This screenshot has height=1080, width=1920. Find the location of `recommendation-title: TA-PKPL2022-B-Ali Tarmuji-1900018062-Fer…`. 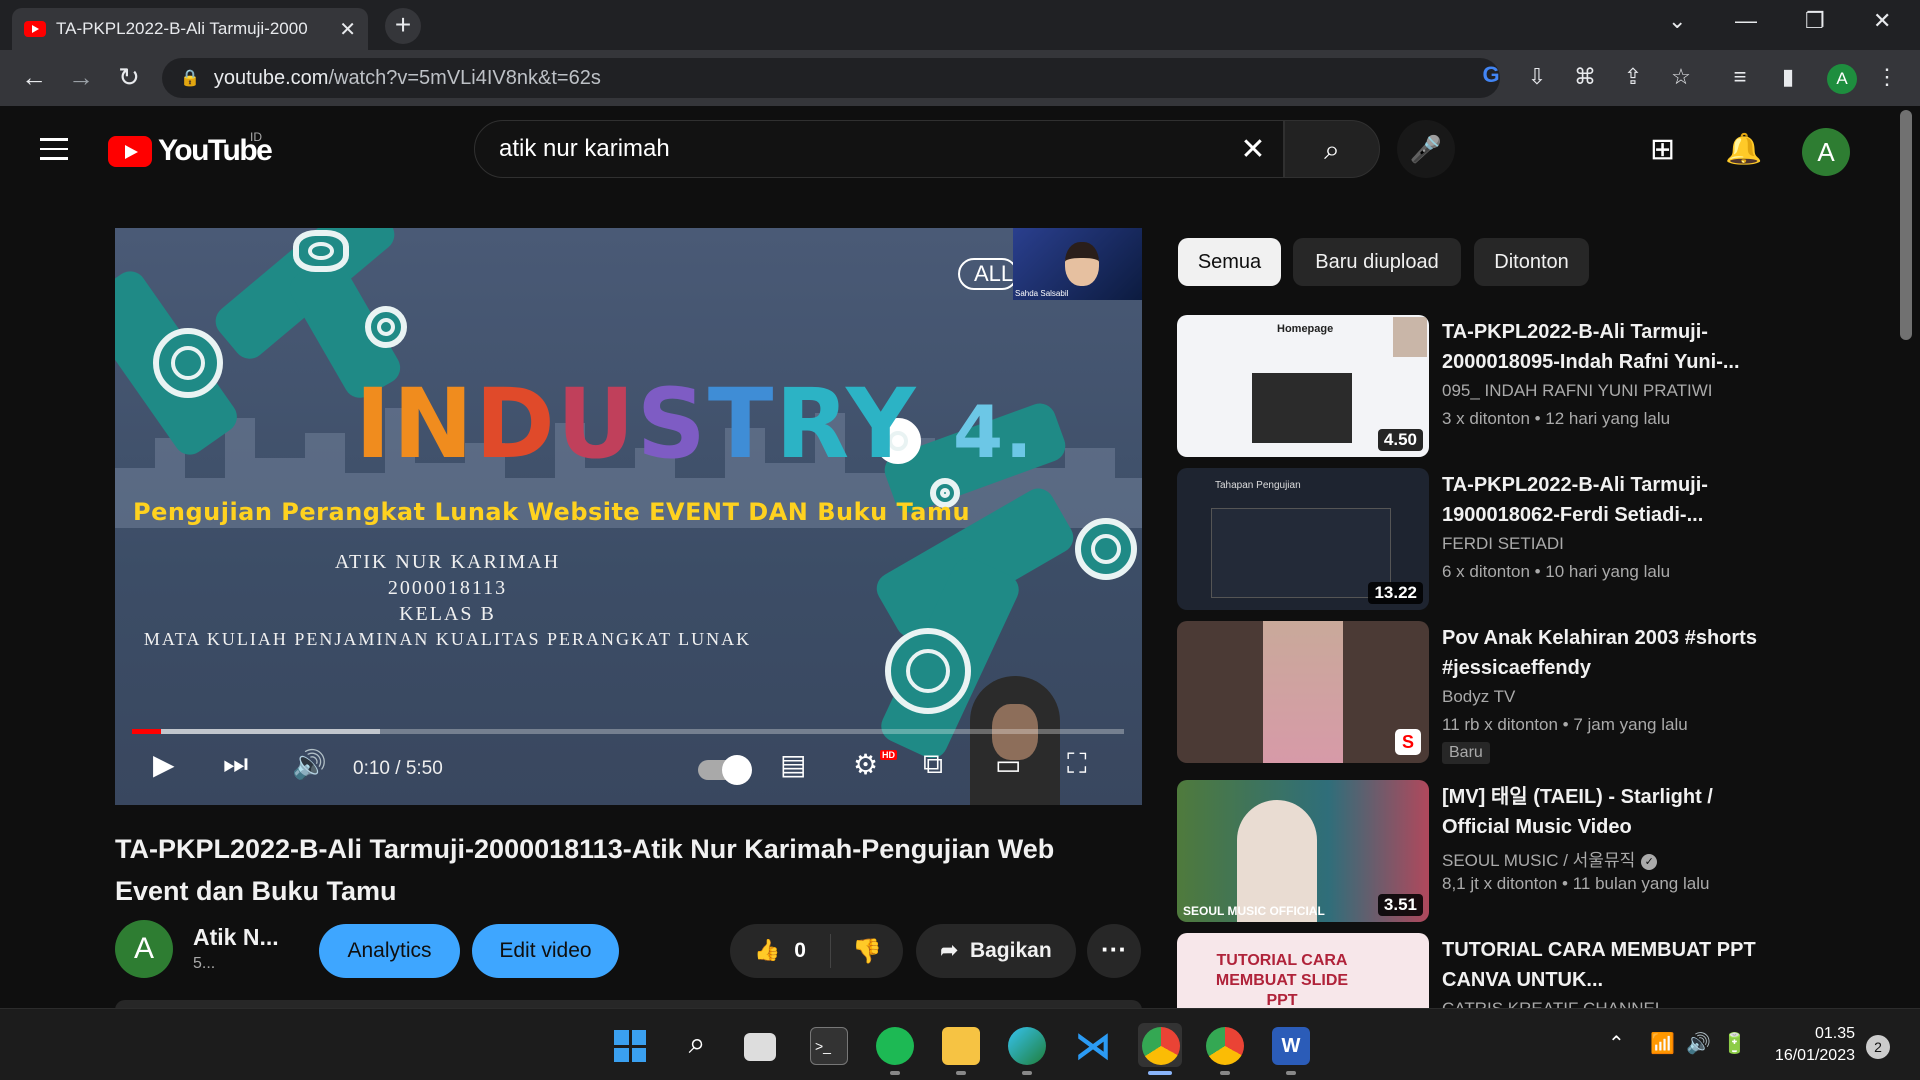

recommendation-title: TA-PKPL2022-B-Ali Tarmuji-1900018062-Fer… is located at coordinates (1602, 500).